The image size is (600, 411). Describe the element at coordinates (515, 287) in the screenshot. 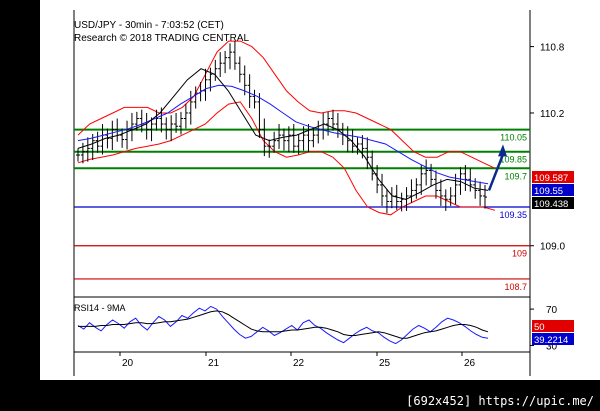

I see `level-label: 108.7` at that location.